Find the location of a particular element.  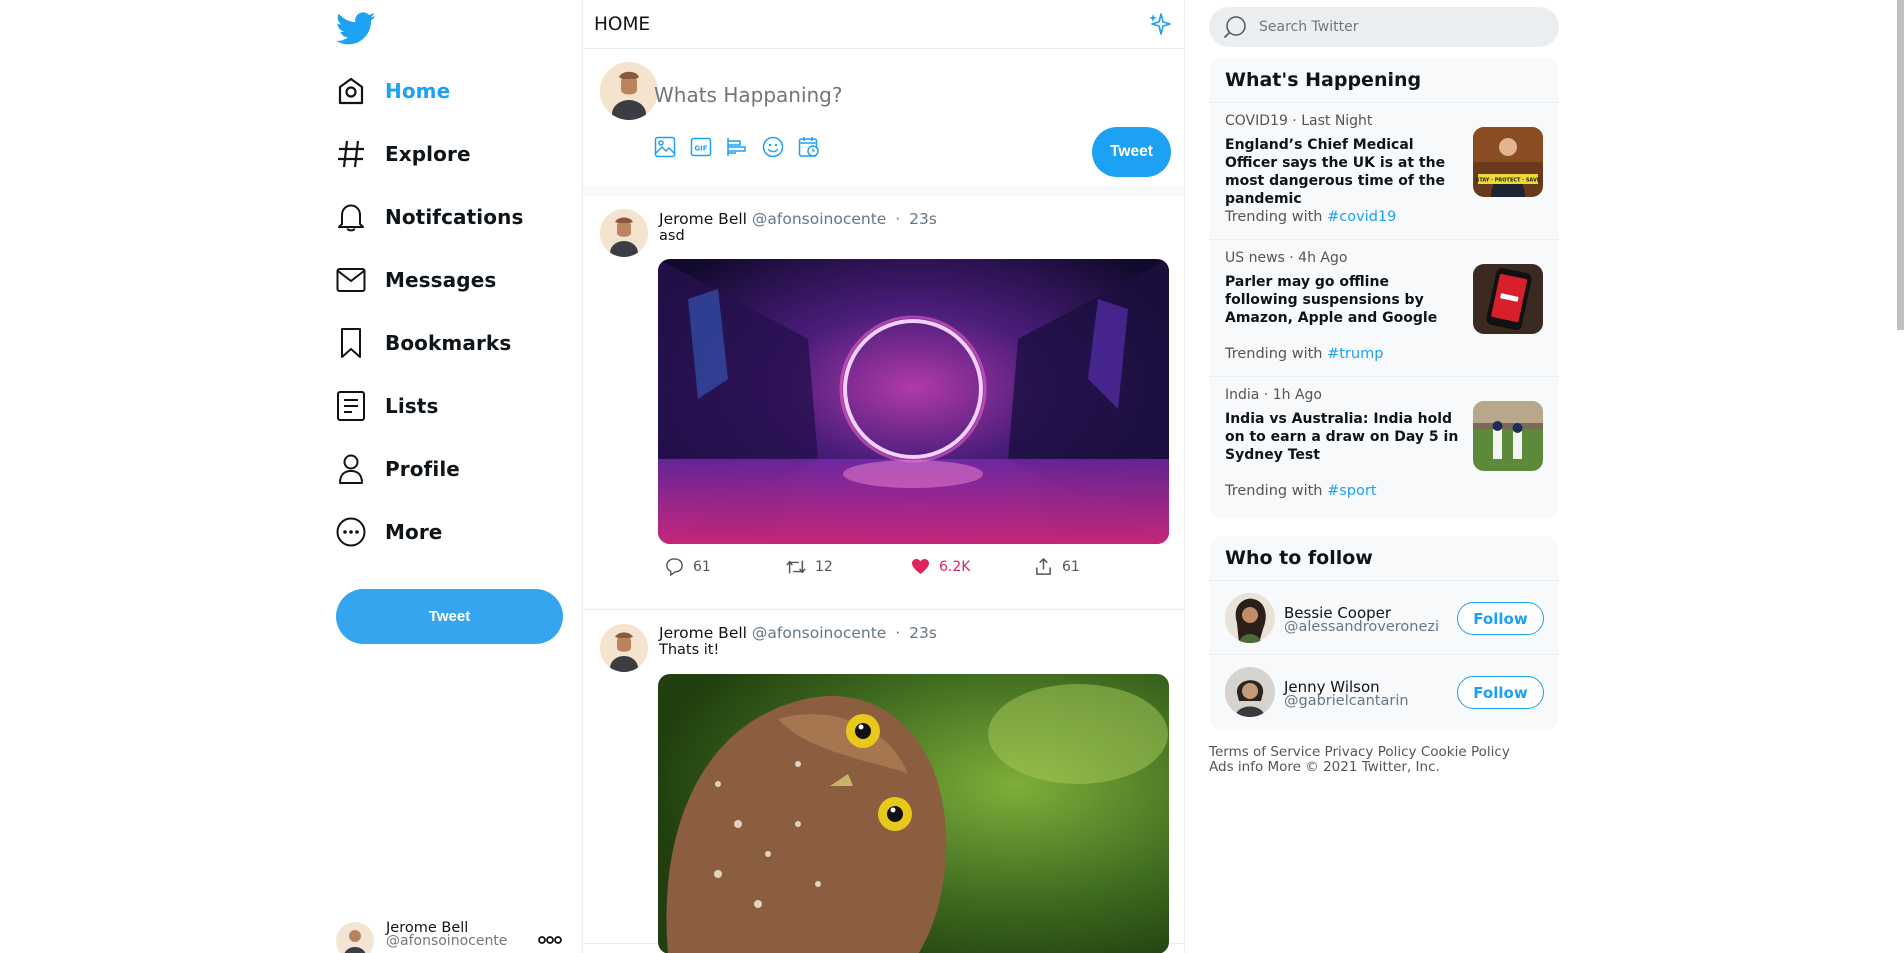

footer-link: More is located at coordinates (1284, 767).